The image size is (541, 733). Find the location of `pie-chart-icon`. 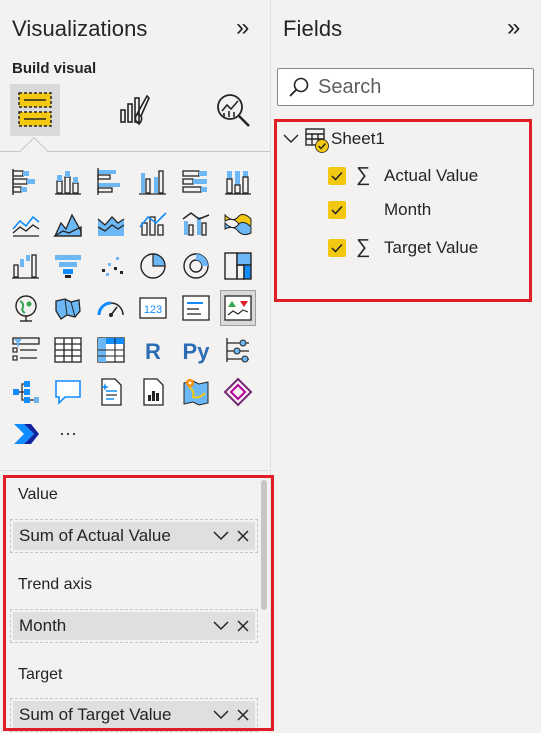

pie-chart-icon is located at coordinates (153, 266).